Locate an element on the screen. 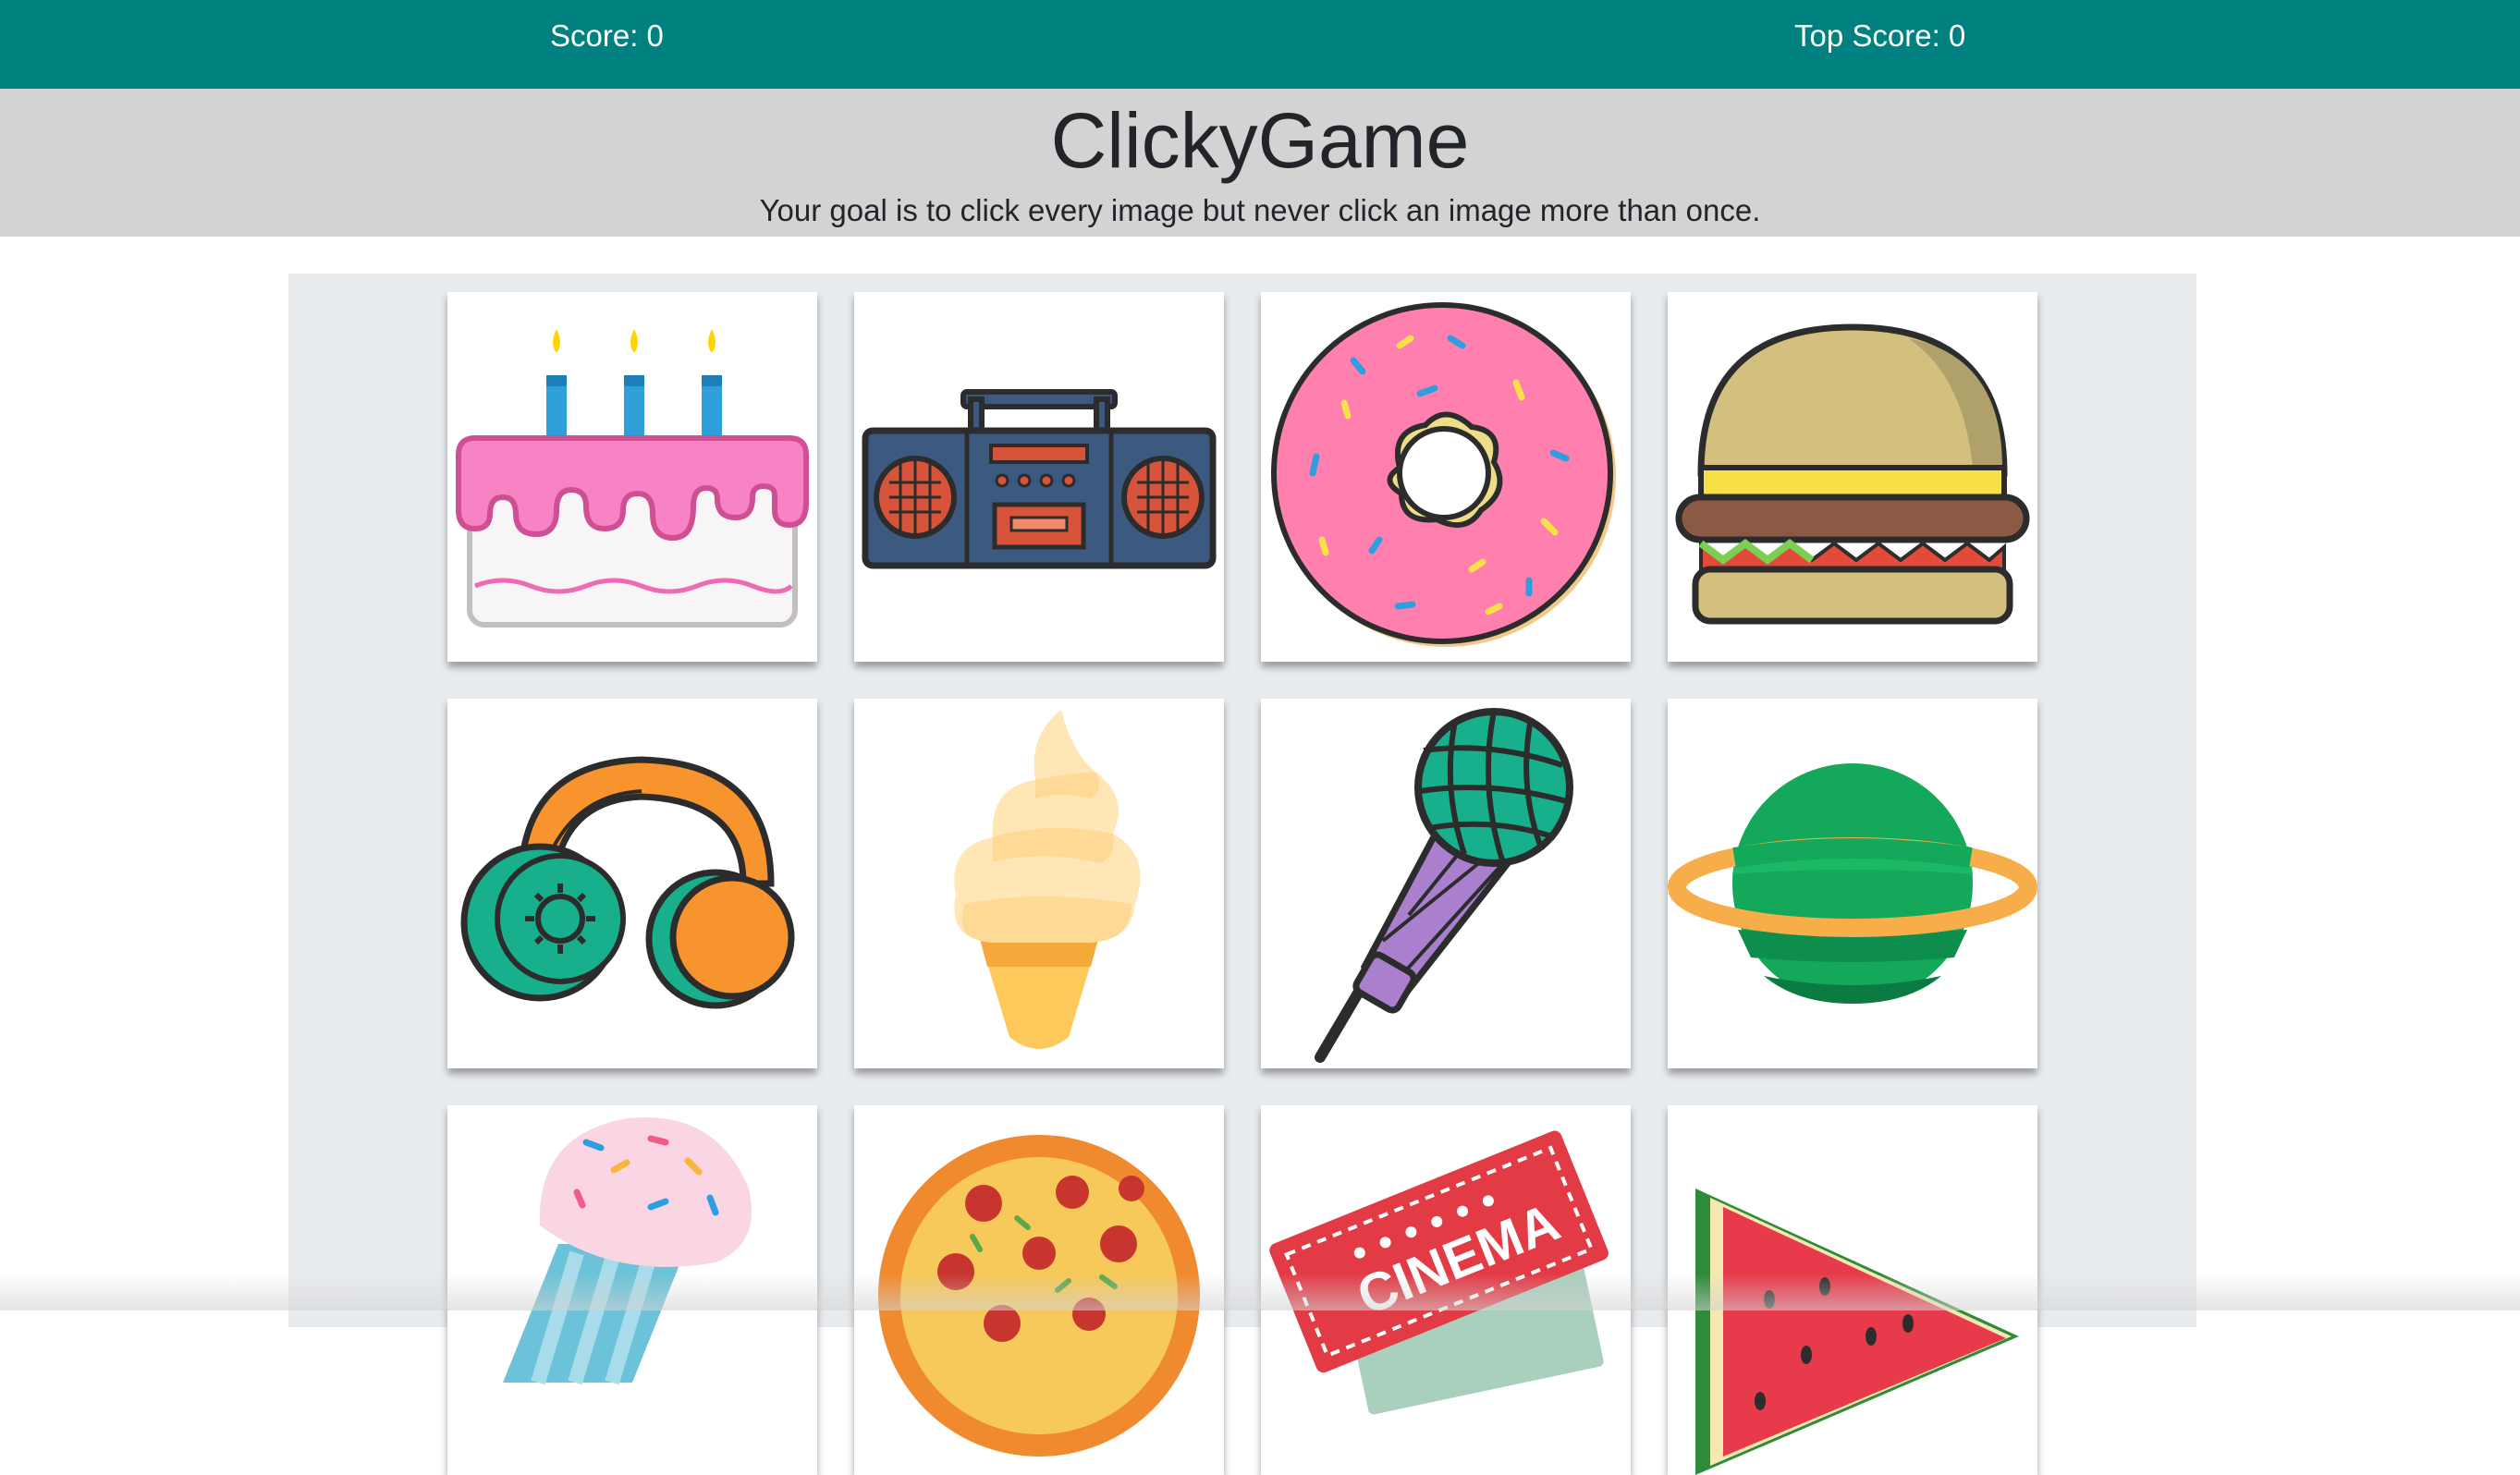 Image resolution: width=2520 pixels, height=1475 pixels. card-pizza is located at coordinates (1039, 1290).